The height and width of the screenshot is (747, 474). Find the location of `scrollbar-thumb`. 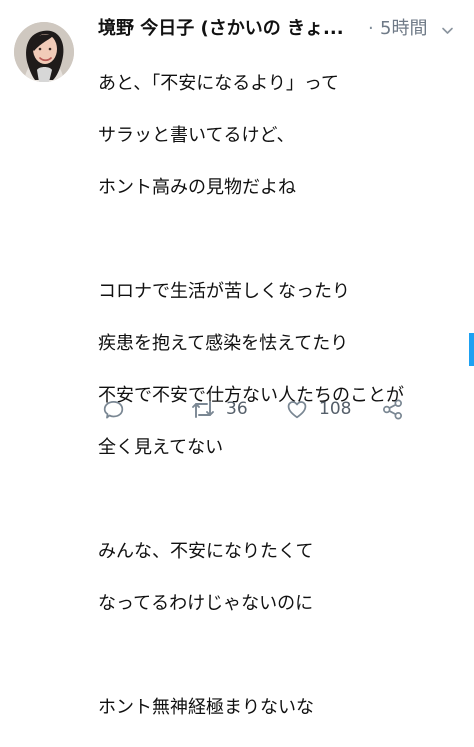

scrollbar-thumb is located at coordinates (471, 349).